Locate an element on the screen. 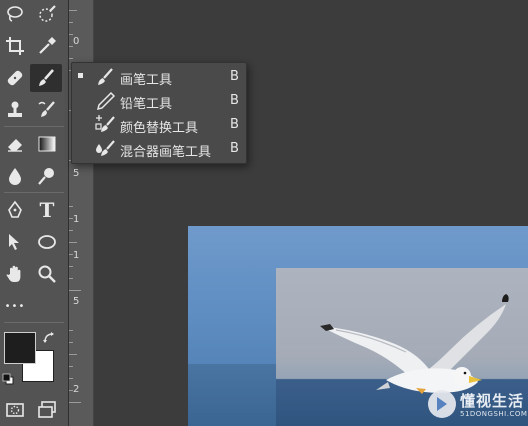  watermark: 懂视生活 51DONGSHI.COM is located at coordinates (478, 407).